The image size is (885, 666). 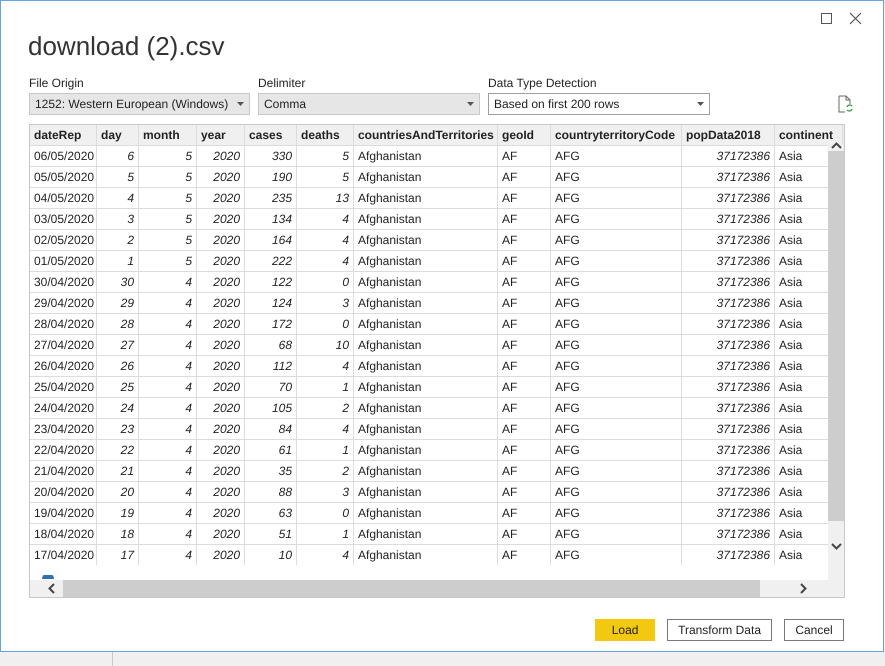 I want to click on table-cell: 26/04/2020, so click(x=63, y=366).